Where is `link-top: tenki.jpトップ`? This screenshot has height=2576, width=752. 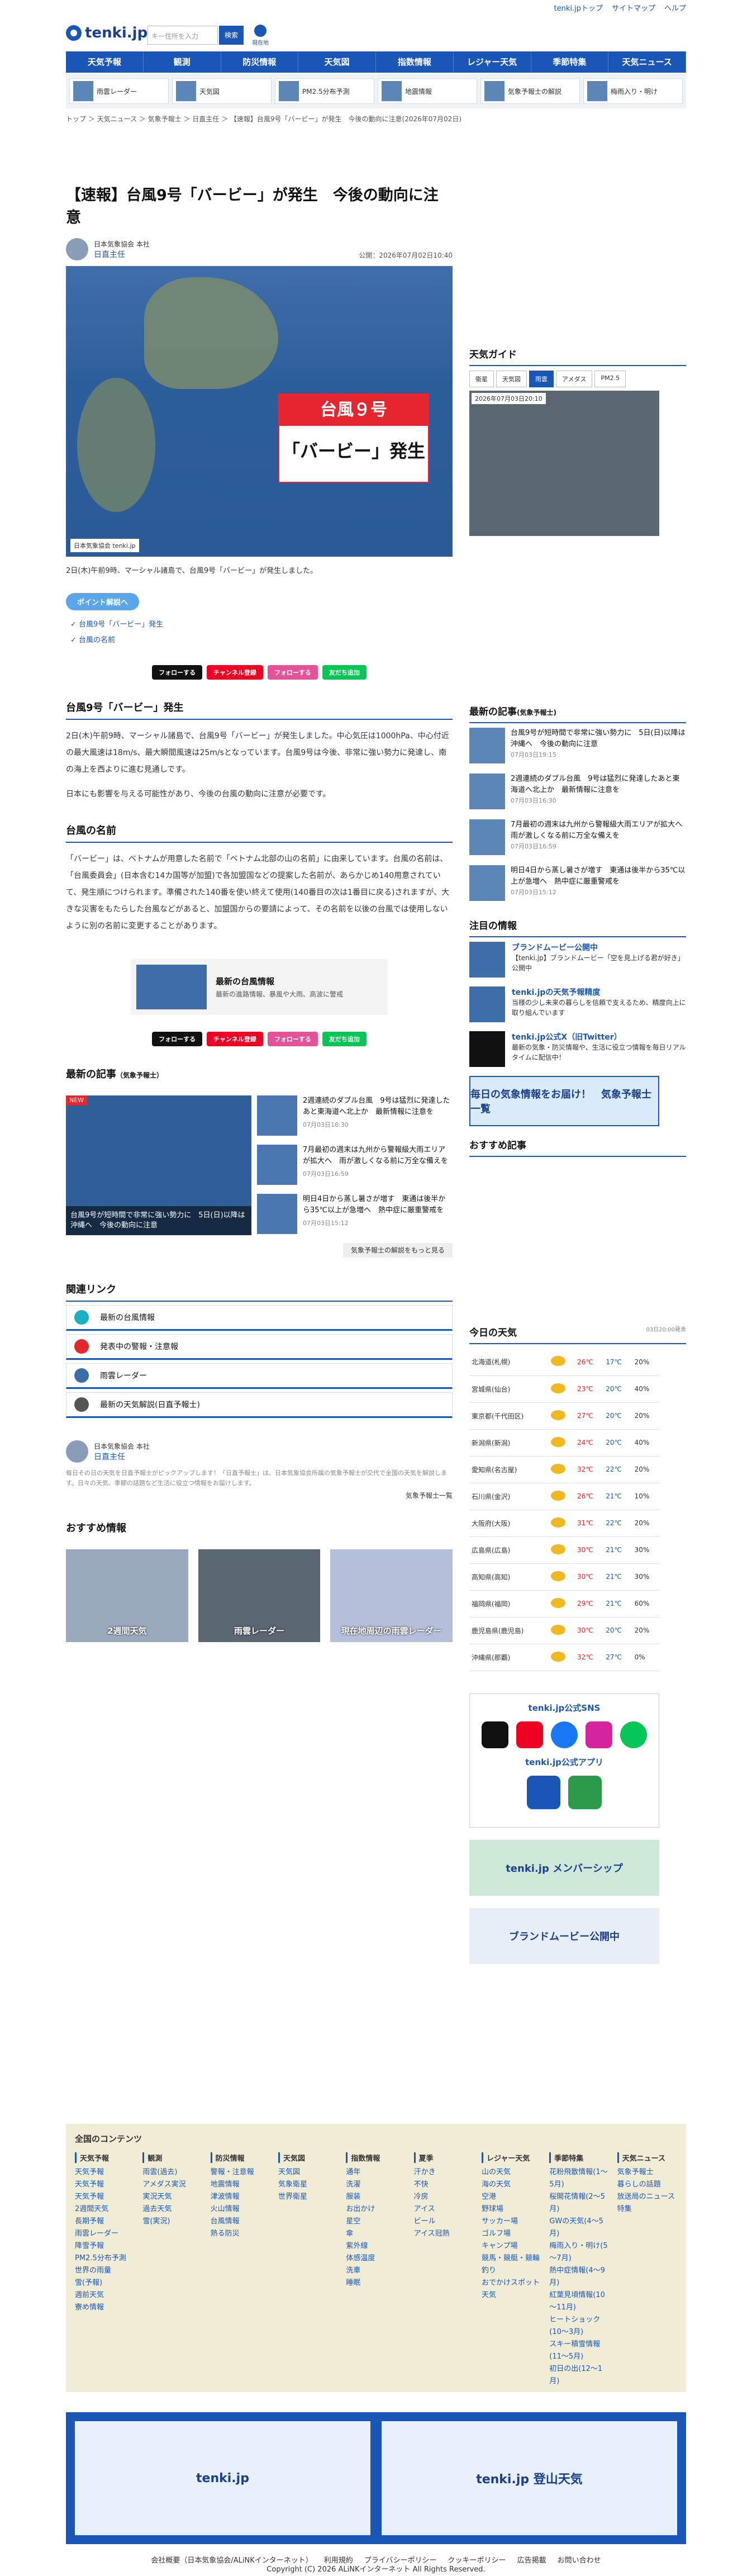
link-top: tenki.jpトップ is located at coordinates (578, 7).